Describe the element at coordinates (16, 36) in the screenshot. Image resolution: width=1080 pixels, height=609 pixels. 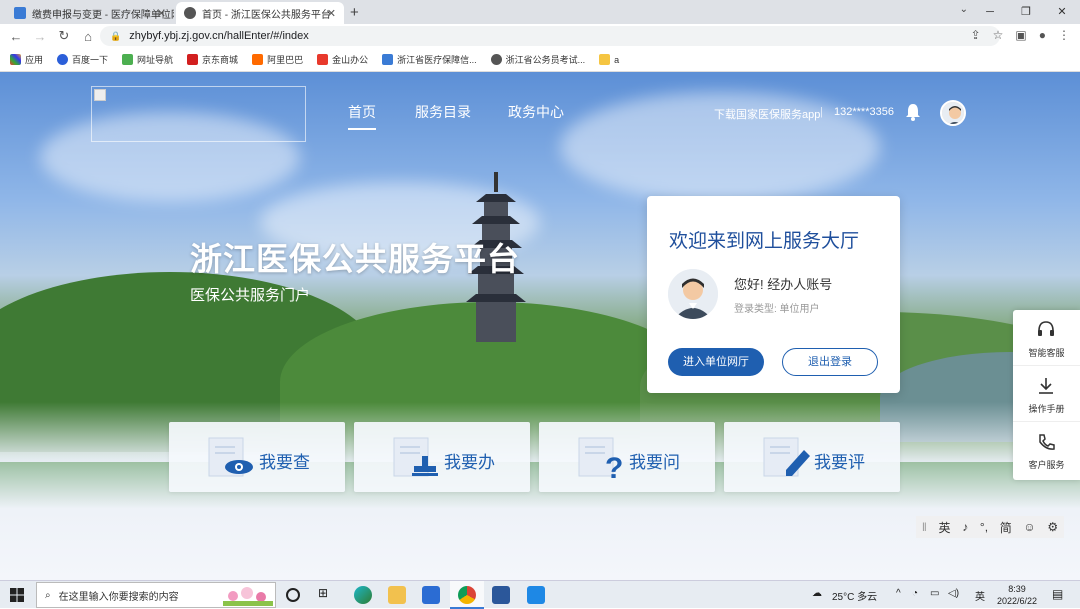
I see `back-icon: ←` at that location.